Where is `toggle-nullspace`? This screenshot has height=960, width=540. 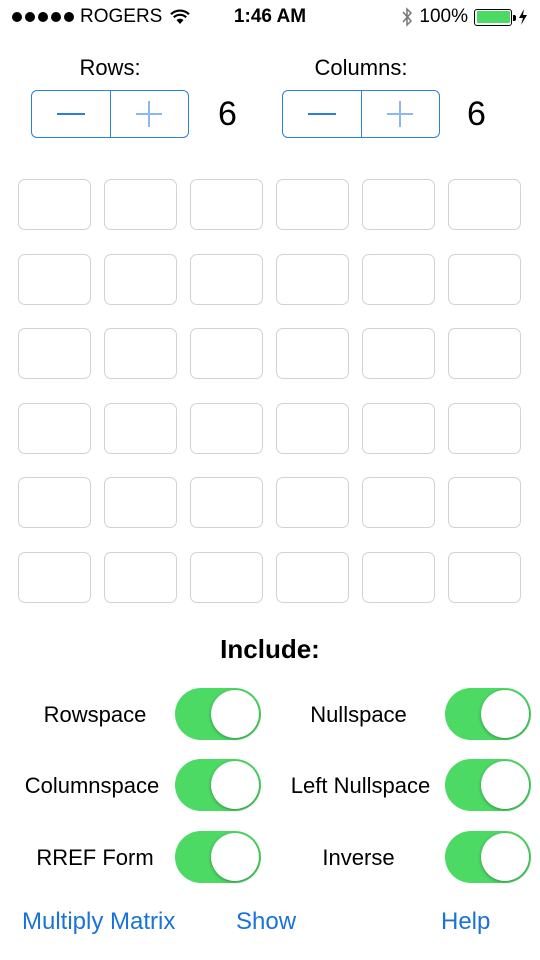
toggle-nullspace is located at coordinates (488, 714).